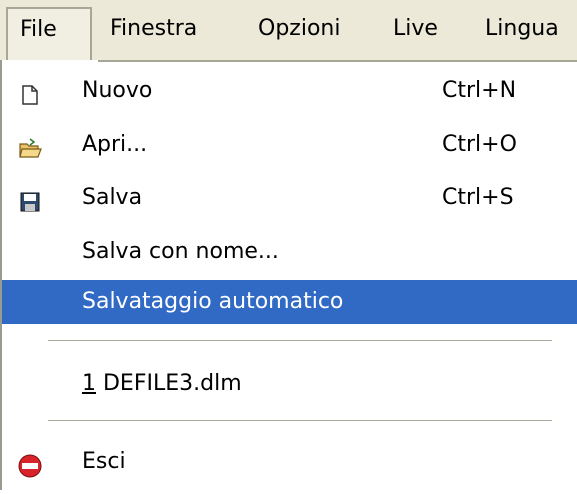 The width and height of the screenshot is (577, 494). What do you see at coordinates (289, 198) in the screenshot?
I see `menu-item-salva: Salva Ctrl+S` at bounding box center [289, 198].